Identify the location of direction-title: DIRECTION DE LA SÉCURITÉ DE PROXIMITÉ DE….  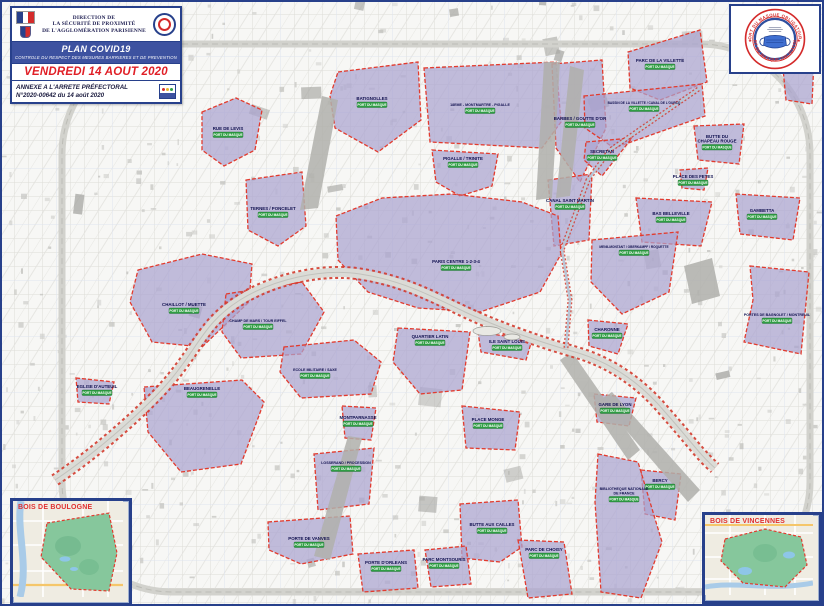
(94, 24).